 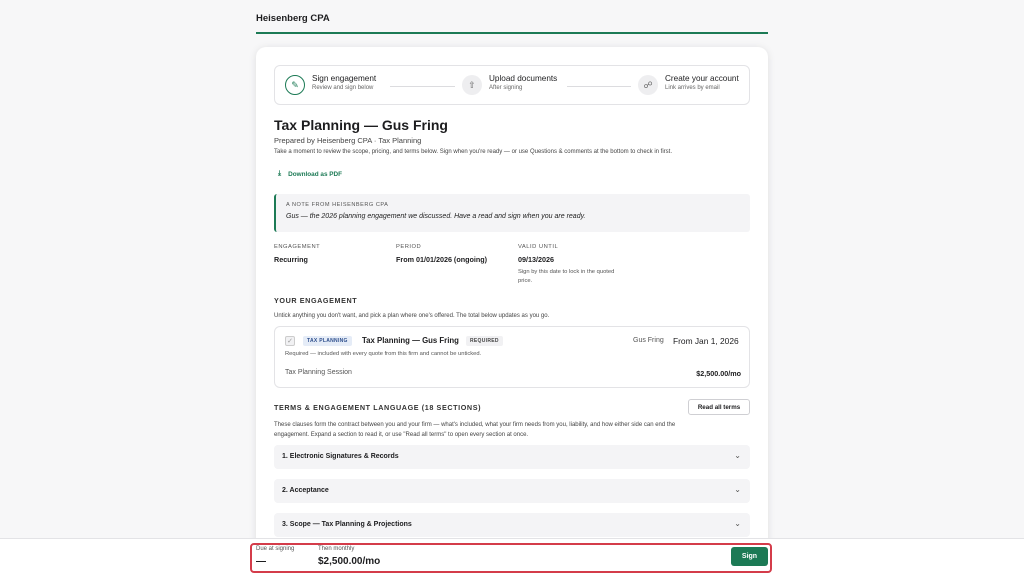 What do you see at coordinates (295, 85) in the screenshot?
I see `pen-icon: ✎` at bounding box center [295, 85].